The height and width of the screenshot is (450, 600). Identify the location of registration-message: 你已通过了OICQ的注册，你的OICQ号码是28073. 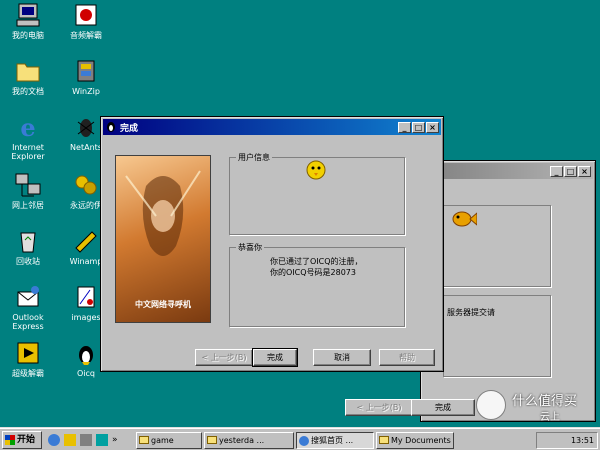
(316, 267).